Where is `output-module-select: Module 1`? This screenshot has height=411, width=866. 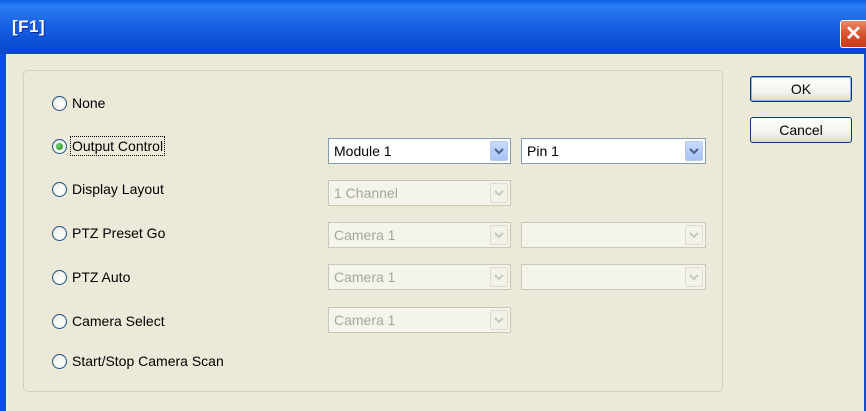 output-module-select: Module 1 is located at coordinates (419, 151).